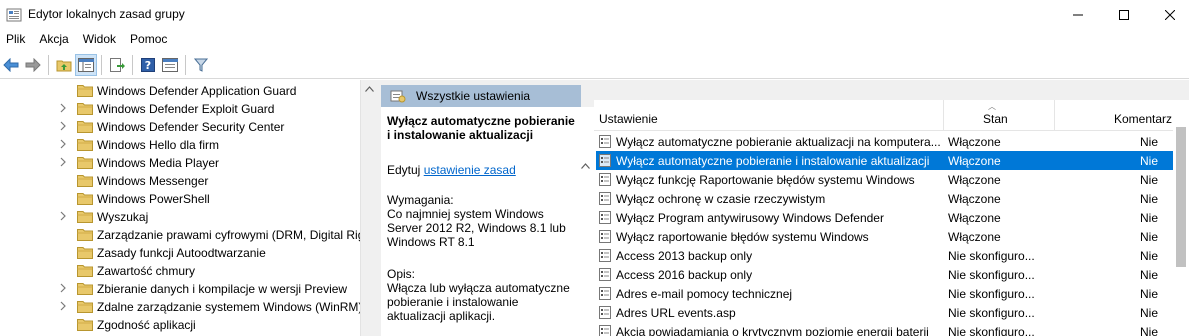 This screenshot has height=336, width=1189. Describe the element at coordinates (676, 313) in the screenshot. I see `setting-name: Adres URL events.asp` at that location.